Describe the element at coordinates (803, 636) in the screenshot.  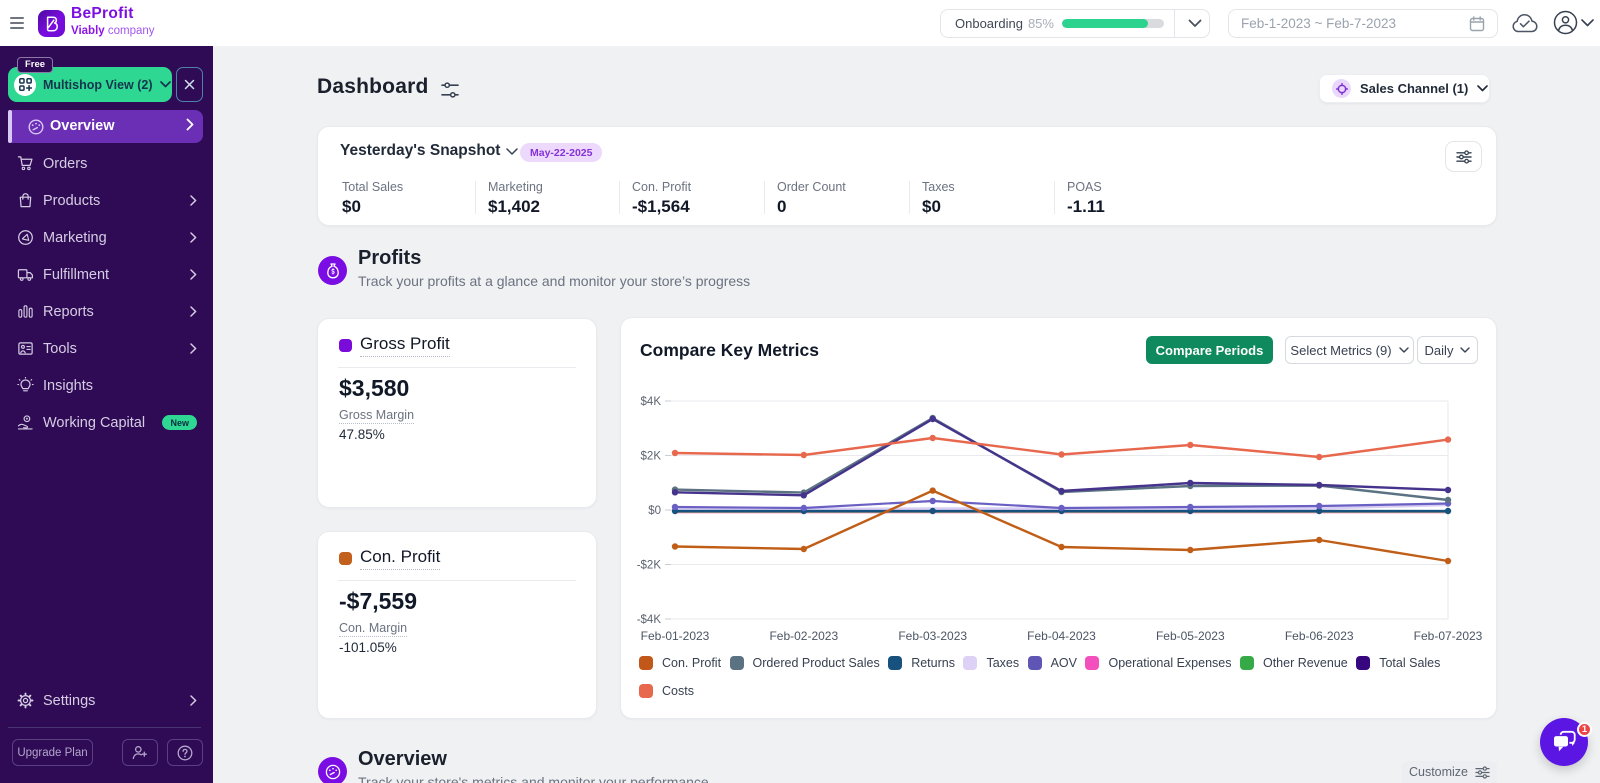
I see `svg-text: Feb-02-2023` at that location.